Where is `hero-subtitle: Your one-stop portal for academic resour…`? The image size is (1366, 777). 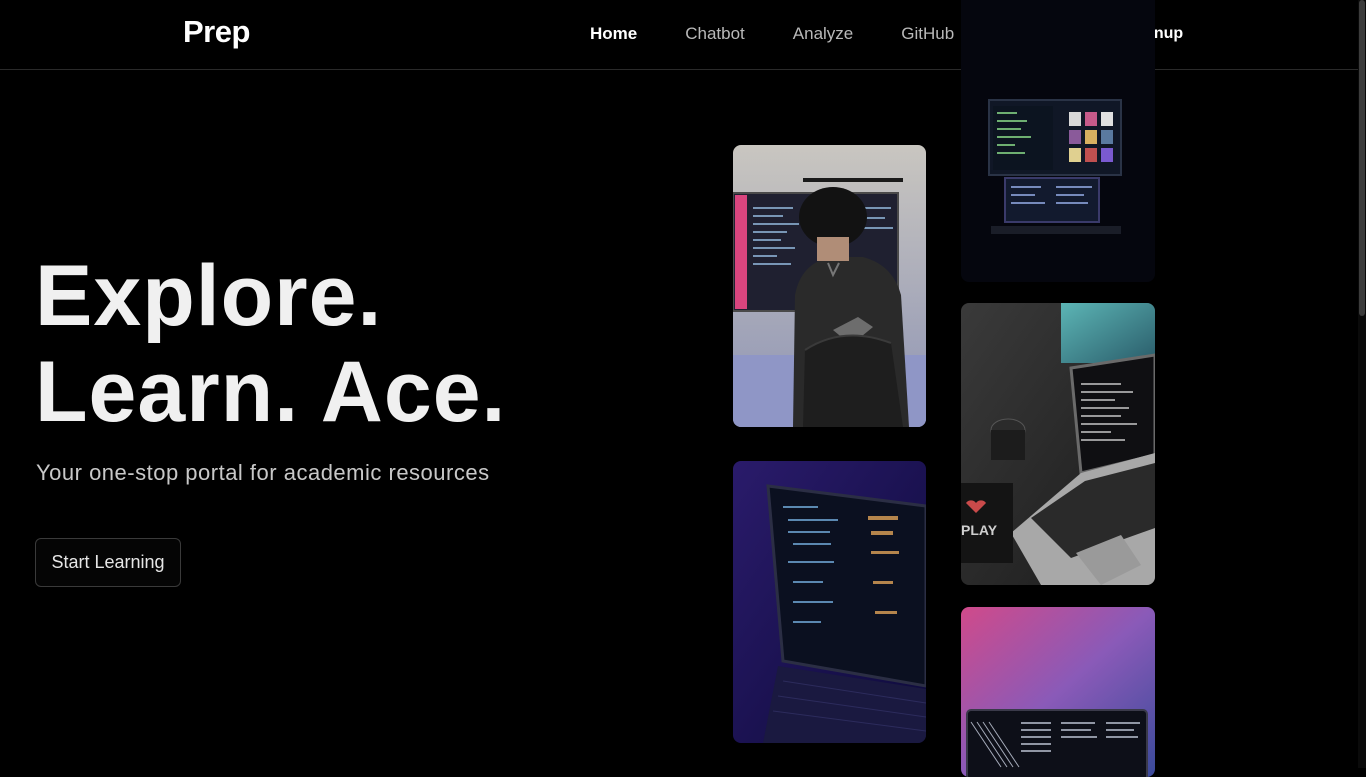
hero-subtitle: Your one-stop portal for academic resour… is located at coordinates (263, 472).